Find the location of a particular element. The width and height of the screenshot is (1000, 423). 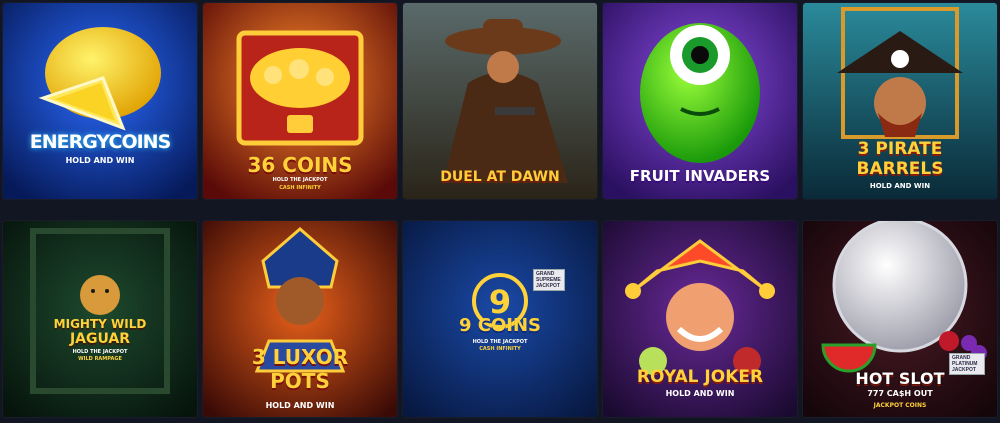

game-subtitle: 777 CA$H OUT is located at coordinates (900, 393).